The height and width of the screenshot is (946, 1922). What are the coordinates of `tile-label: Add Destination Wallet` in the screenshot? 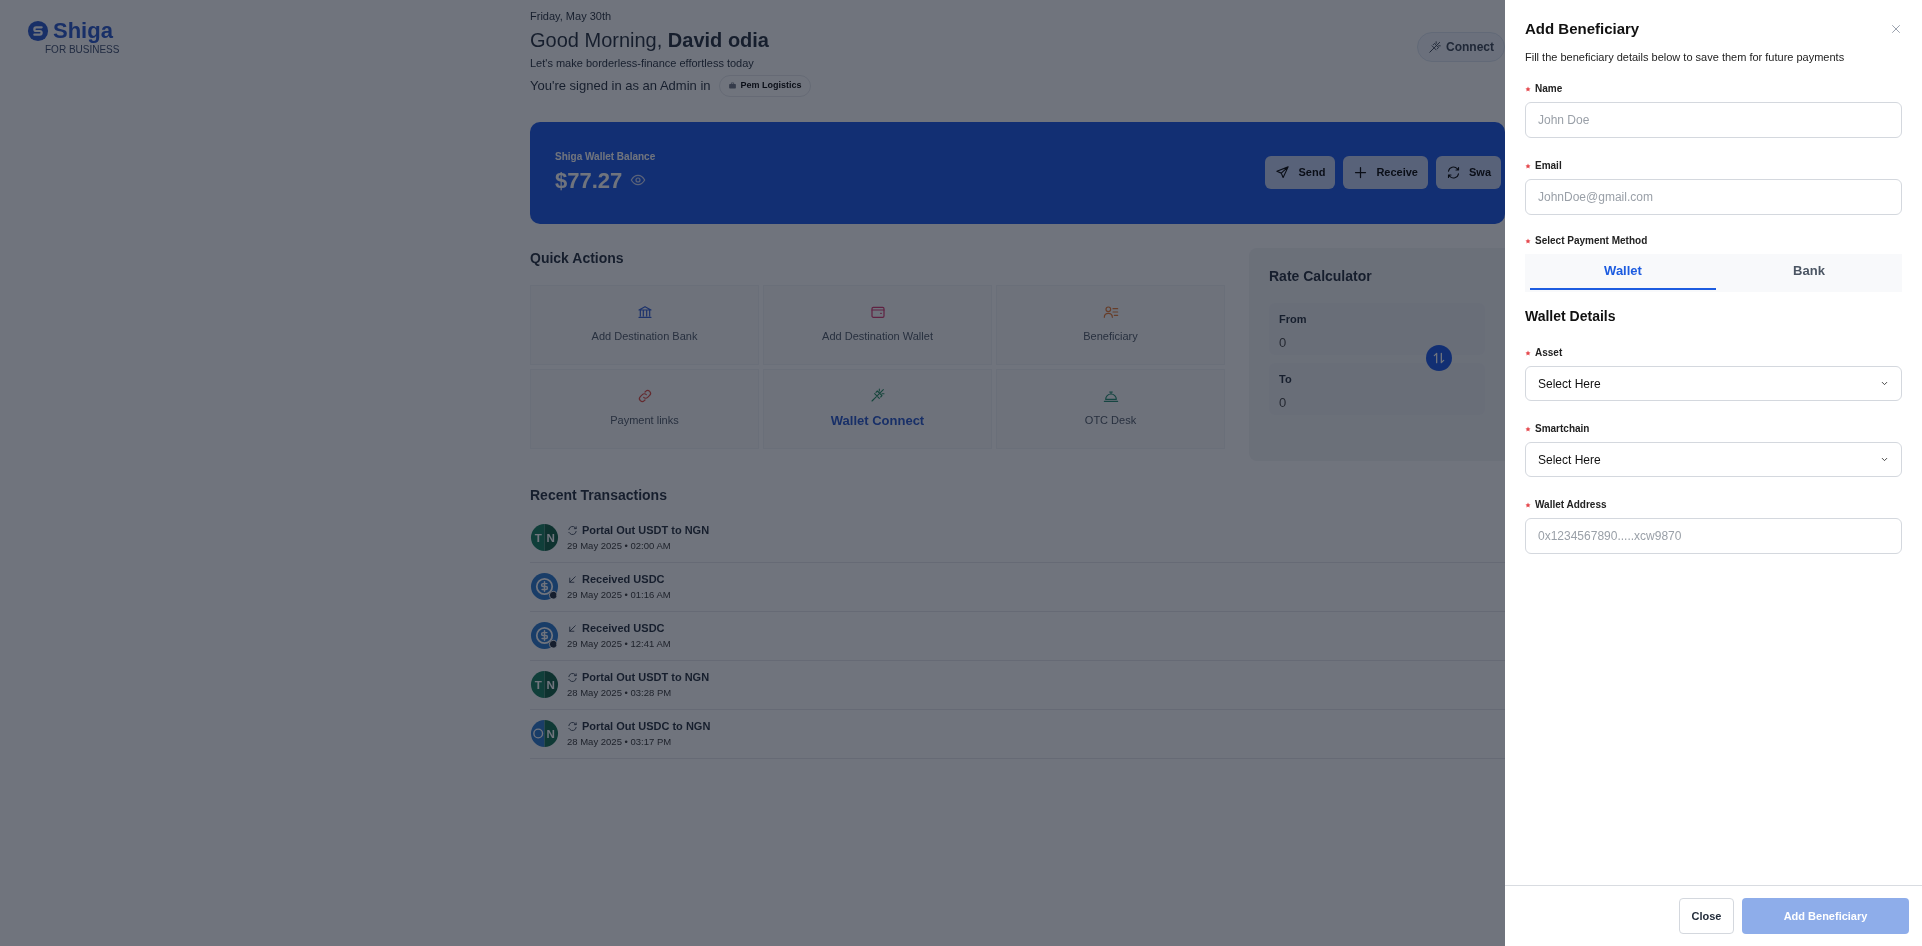 It's located at (877, 337).